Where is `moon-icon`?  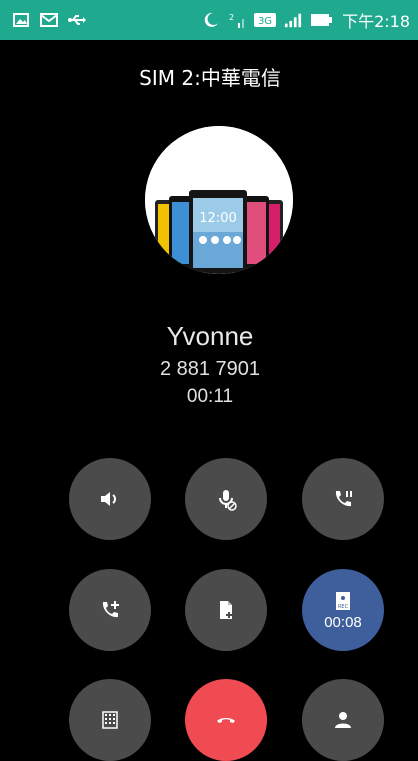 moon-icon is located at coordinates (211, 20).